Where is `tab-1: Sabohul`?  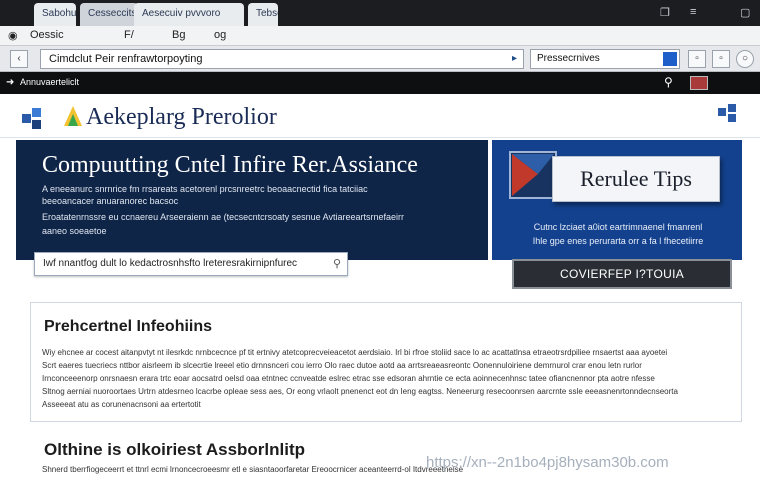 tab-1: Sabohul is located at coordinates (55, 14).